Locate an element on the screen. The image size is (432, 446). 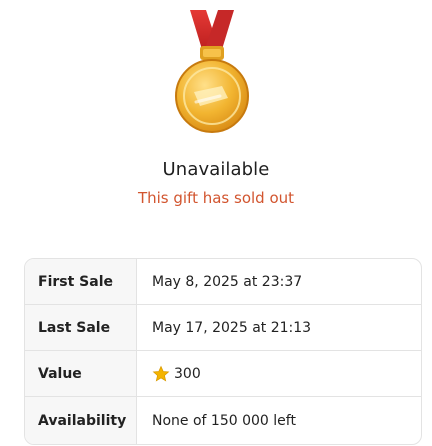
status-title: Unavailable is located at coordinates (216, 169).